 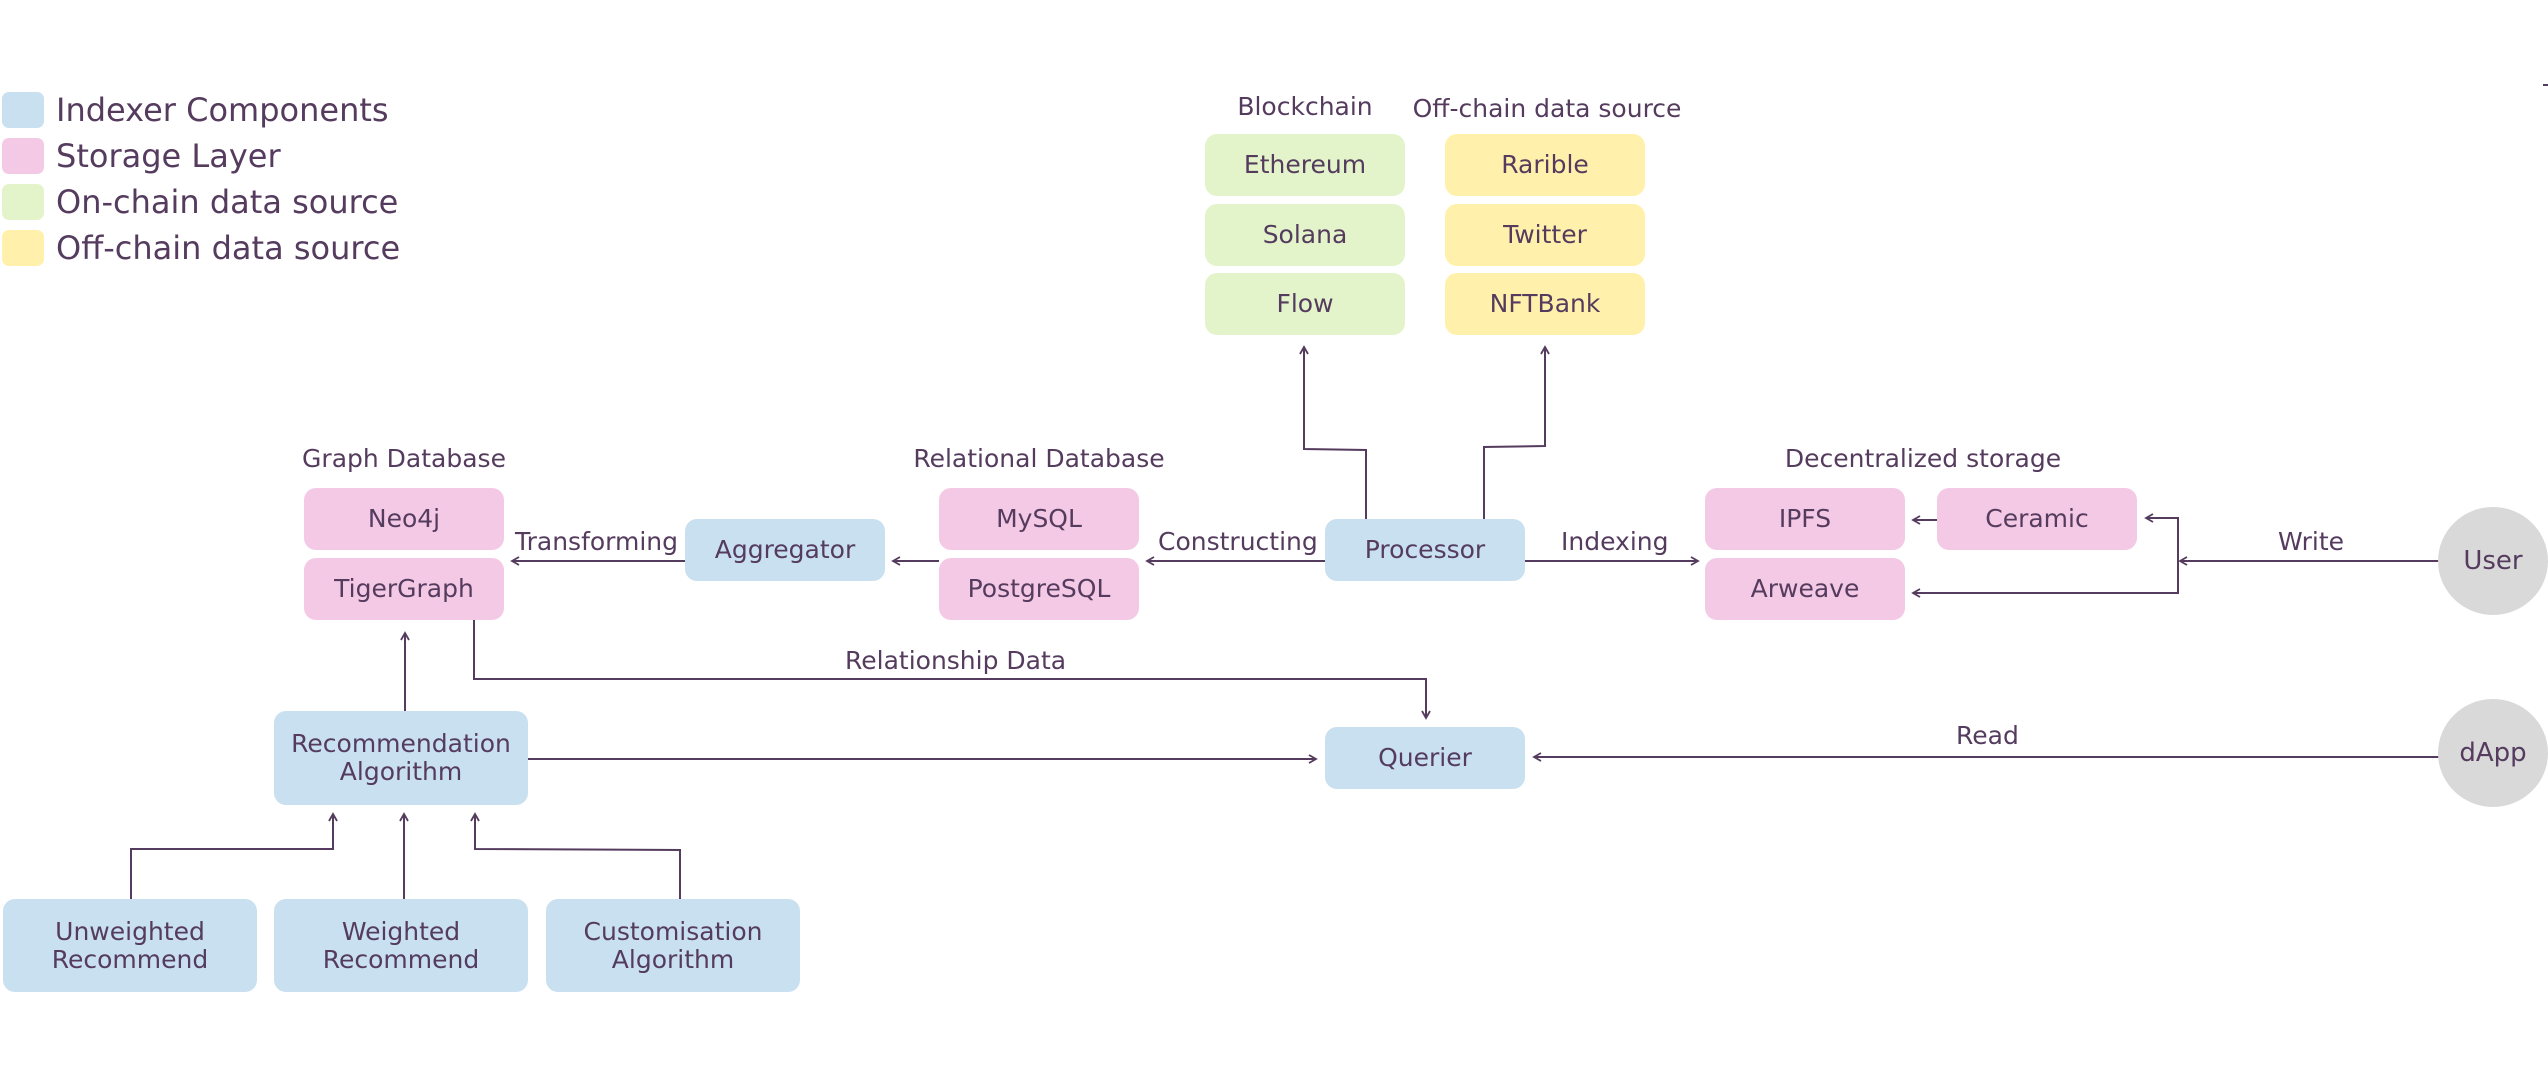 I want to click on node-weighted-recommend: Weighted Recommend, so click(x=401, y=945).